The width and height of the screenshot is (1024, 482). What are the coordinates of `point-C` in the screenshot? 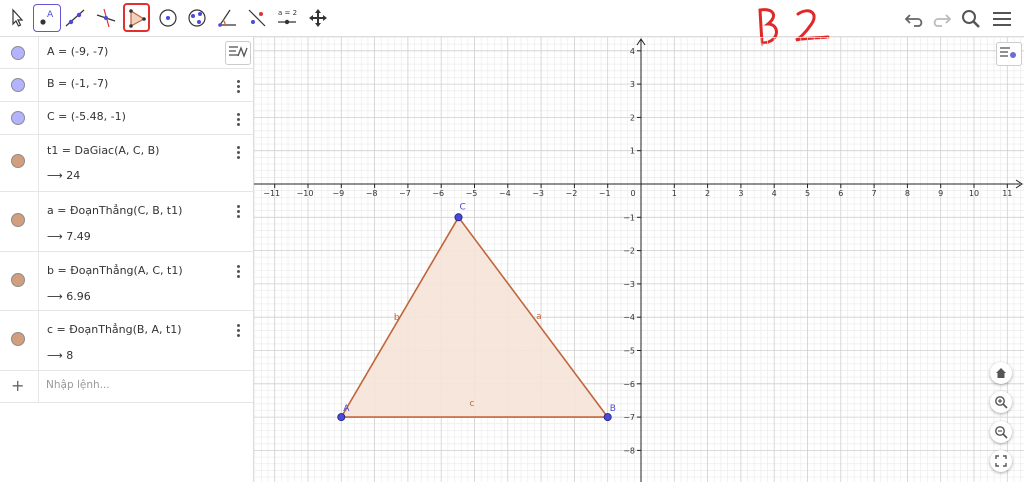 It's located at (458, 217).